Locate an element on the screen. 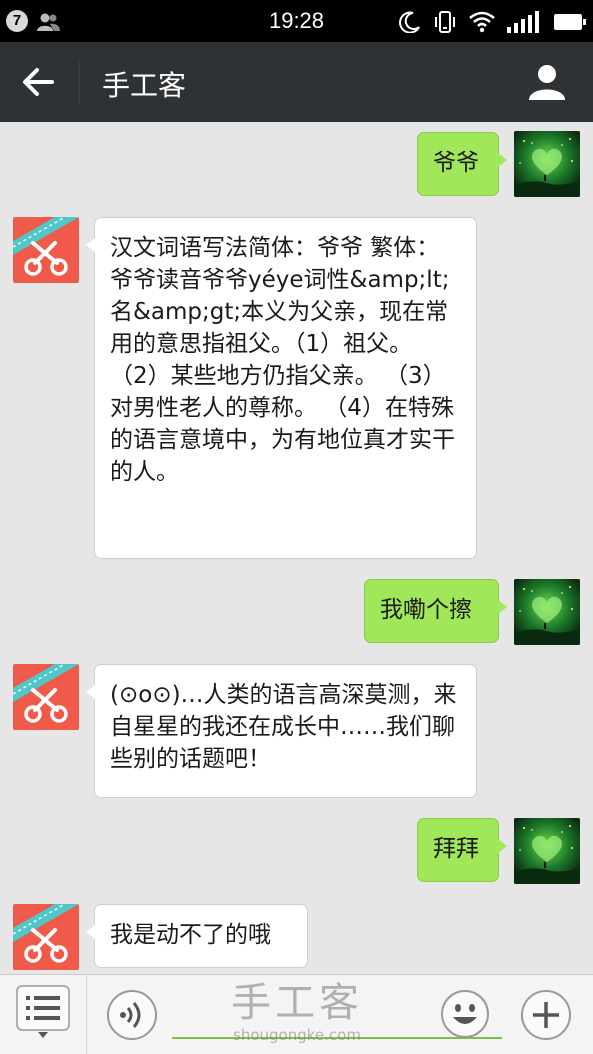 The image size is (593, 1054). plus-icon is located at coordinates (546, 1015).